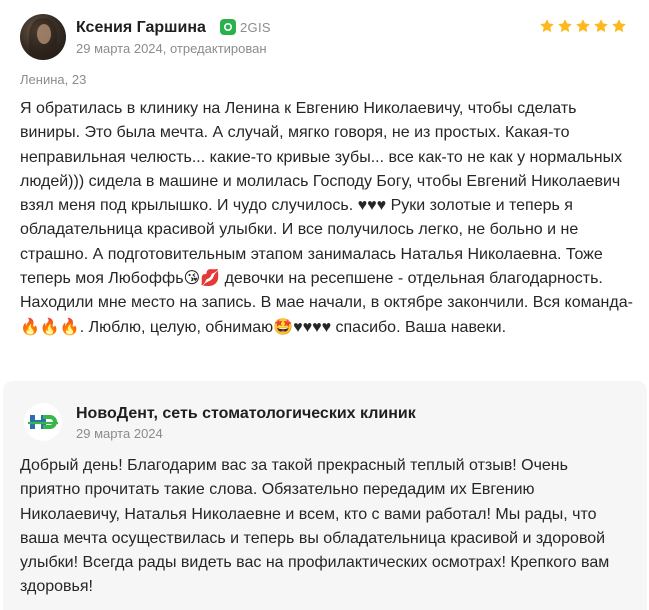 This screenshot has width=649, height=610. I want to click on source-label: 2GIS, so click(255, 27).